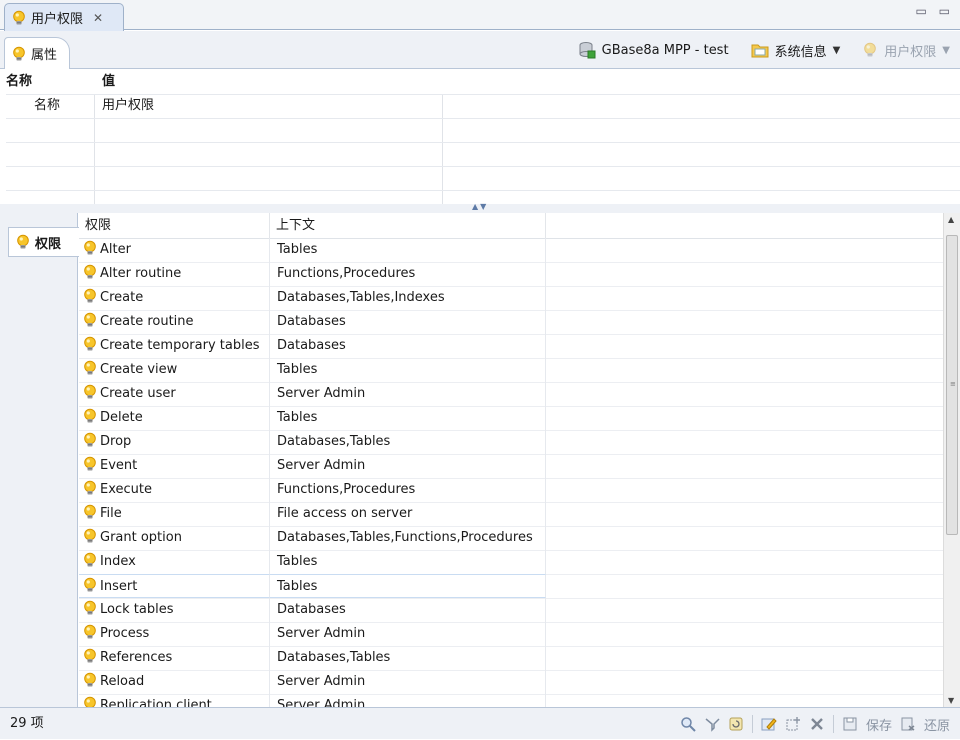  Describe the element at coordinates (121, 417) in the screenshot. I see `privilege-name: Delete` at that location.